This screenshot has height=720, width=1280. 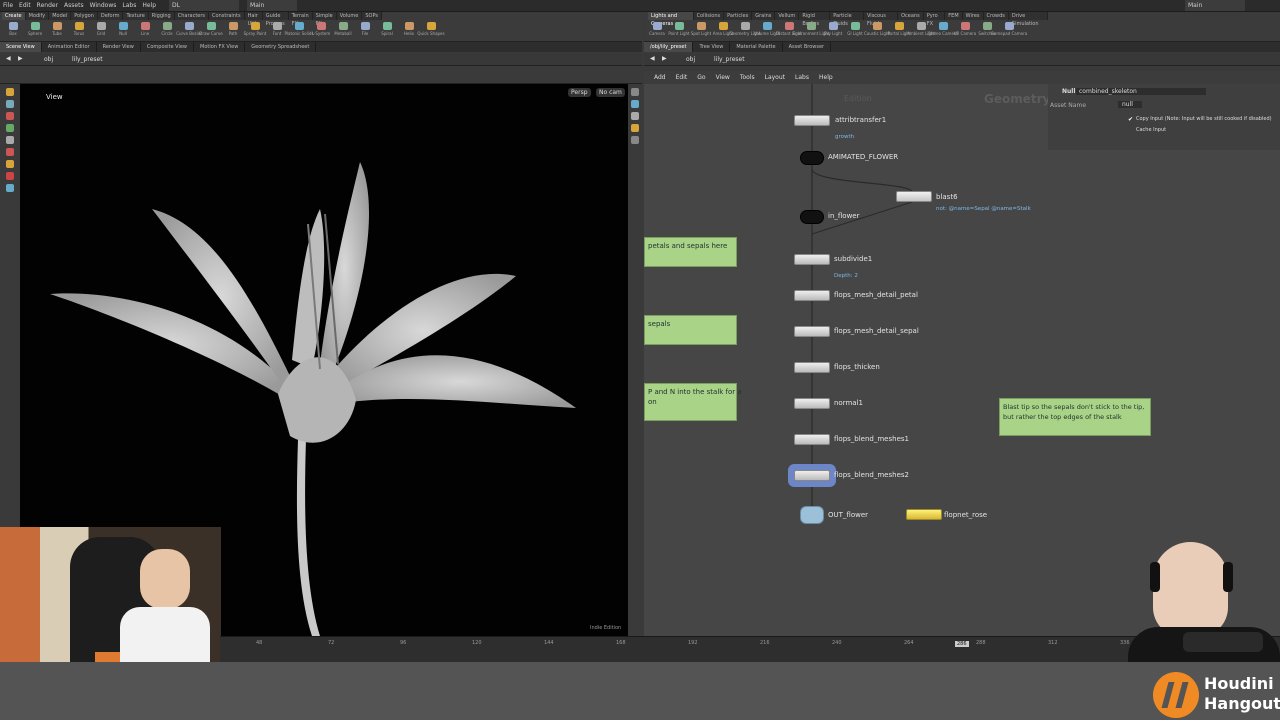 What do you see at coordinates (914, 196) in the screenshot?
I see `node-blast6` at bounding box center [914, 196].